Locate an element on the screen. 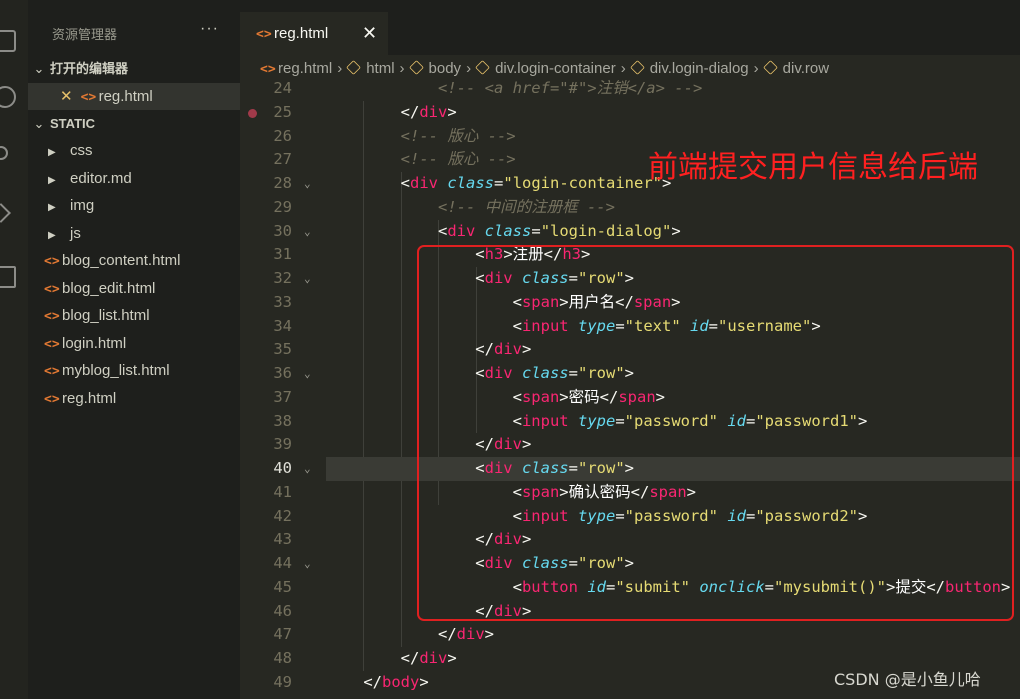  static-folder-label: STATIC is located at coordinates (73, 123).